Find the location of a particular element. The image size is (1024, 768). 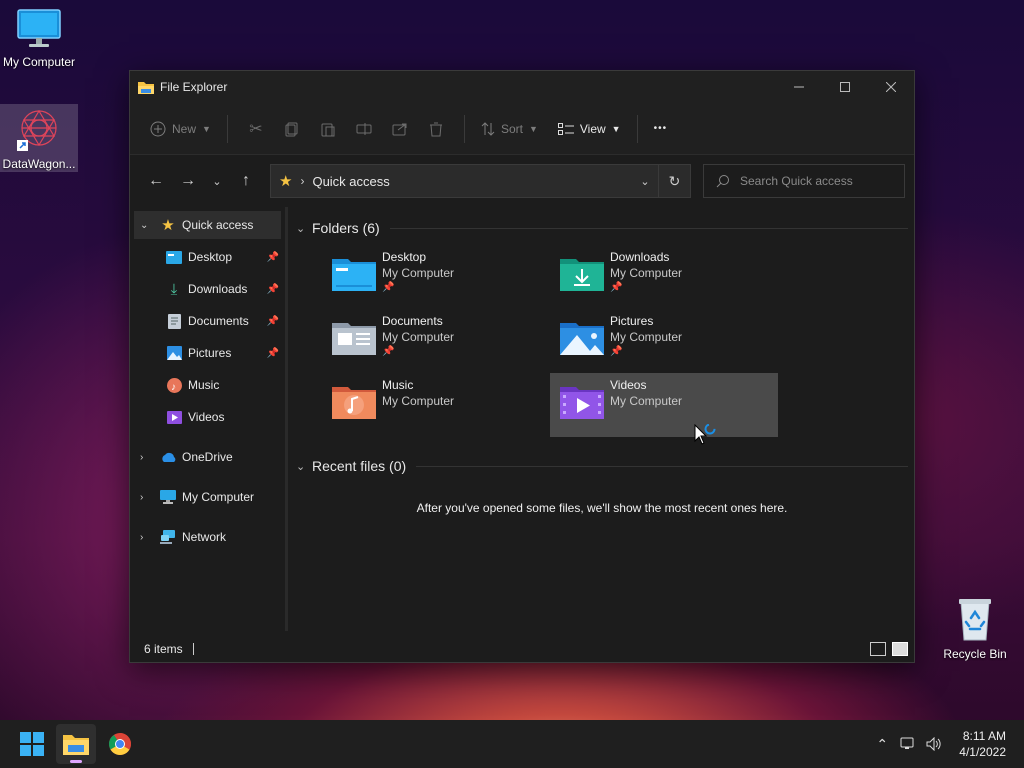

scissors-icon: ✂ is located at coordinates (256, 129).